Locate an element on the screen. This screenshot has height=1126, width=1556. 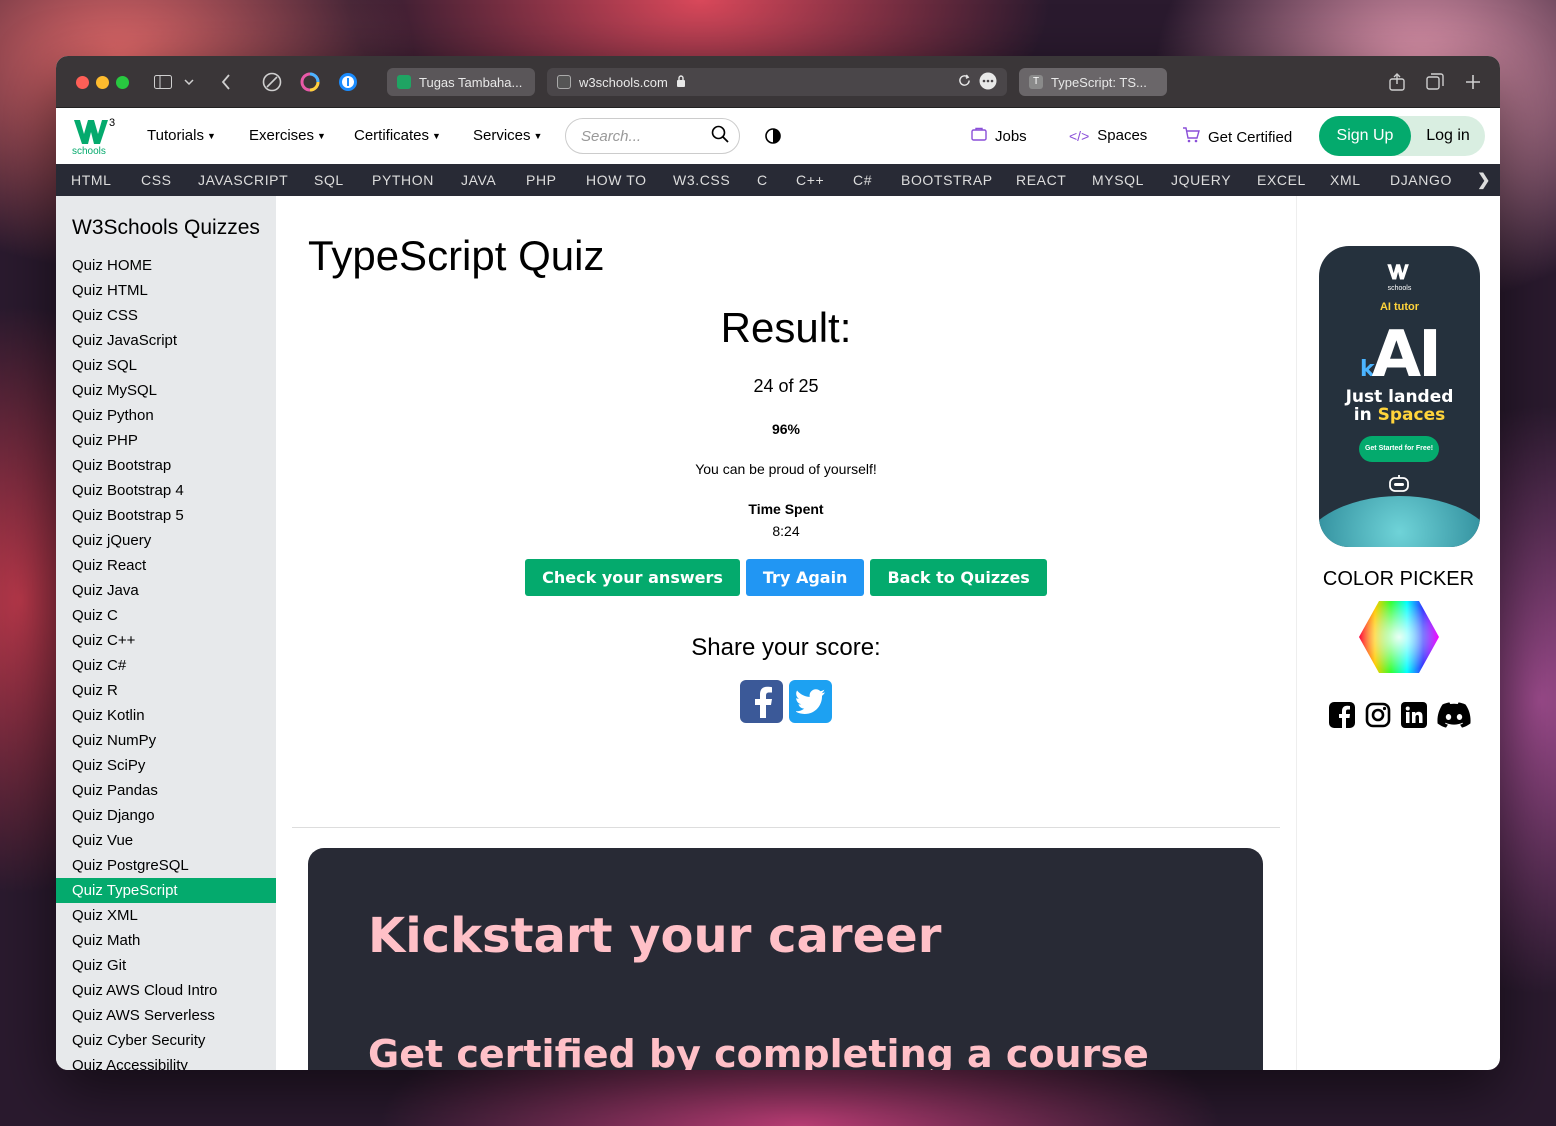
lang-c: C is located at coordinates (762, 180).